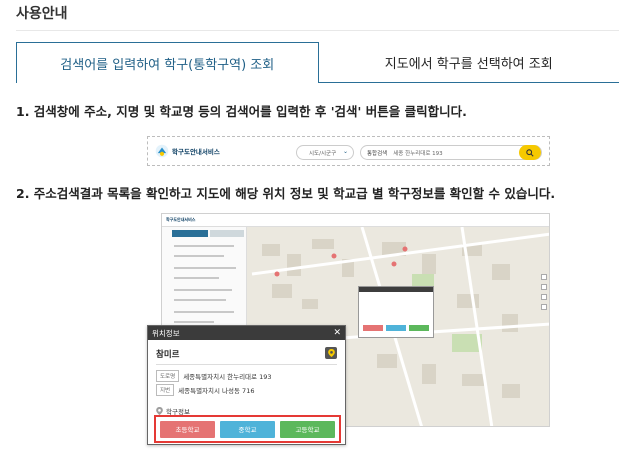 This screenshot has width=619, height=456. What do you see at coordinates (544, 277) in the screenshot?
I see `zoom-in-icon` at bounding box center [544, 277].